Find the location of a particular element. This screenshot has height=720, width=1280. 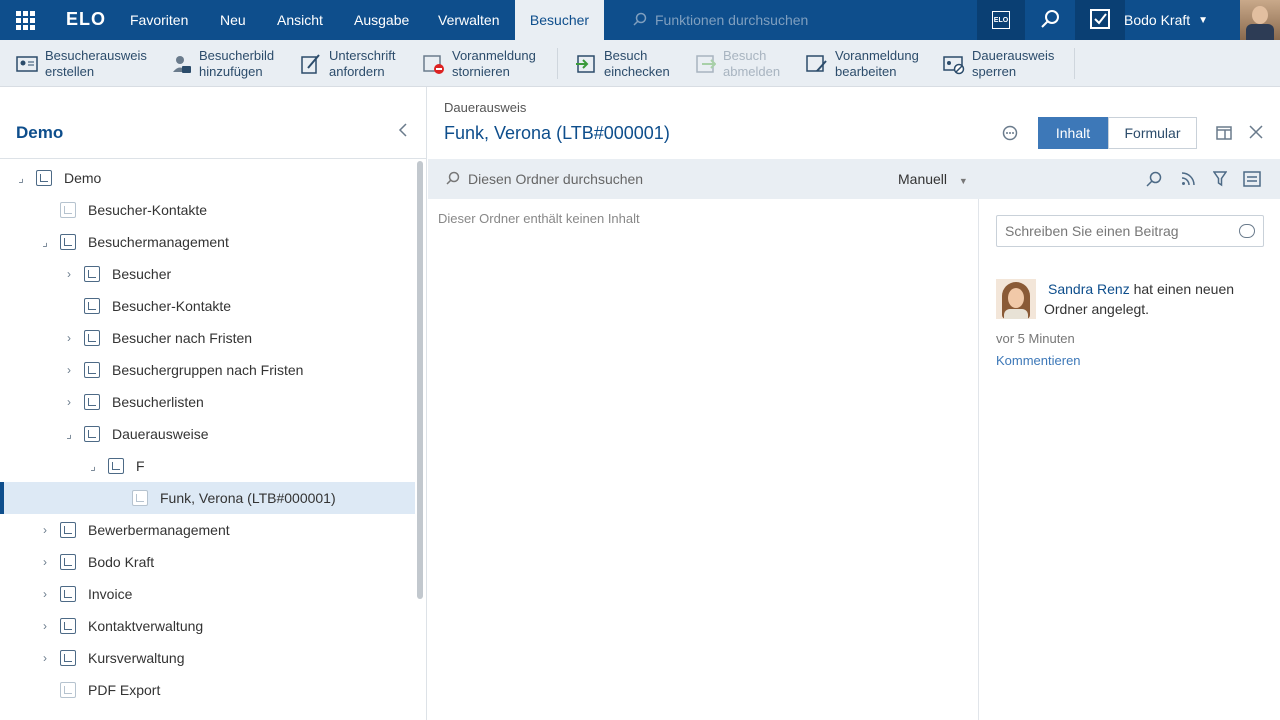

chevron-left-icon is located at coordinates (403, 132).